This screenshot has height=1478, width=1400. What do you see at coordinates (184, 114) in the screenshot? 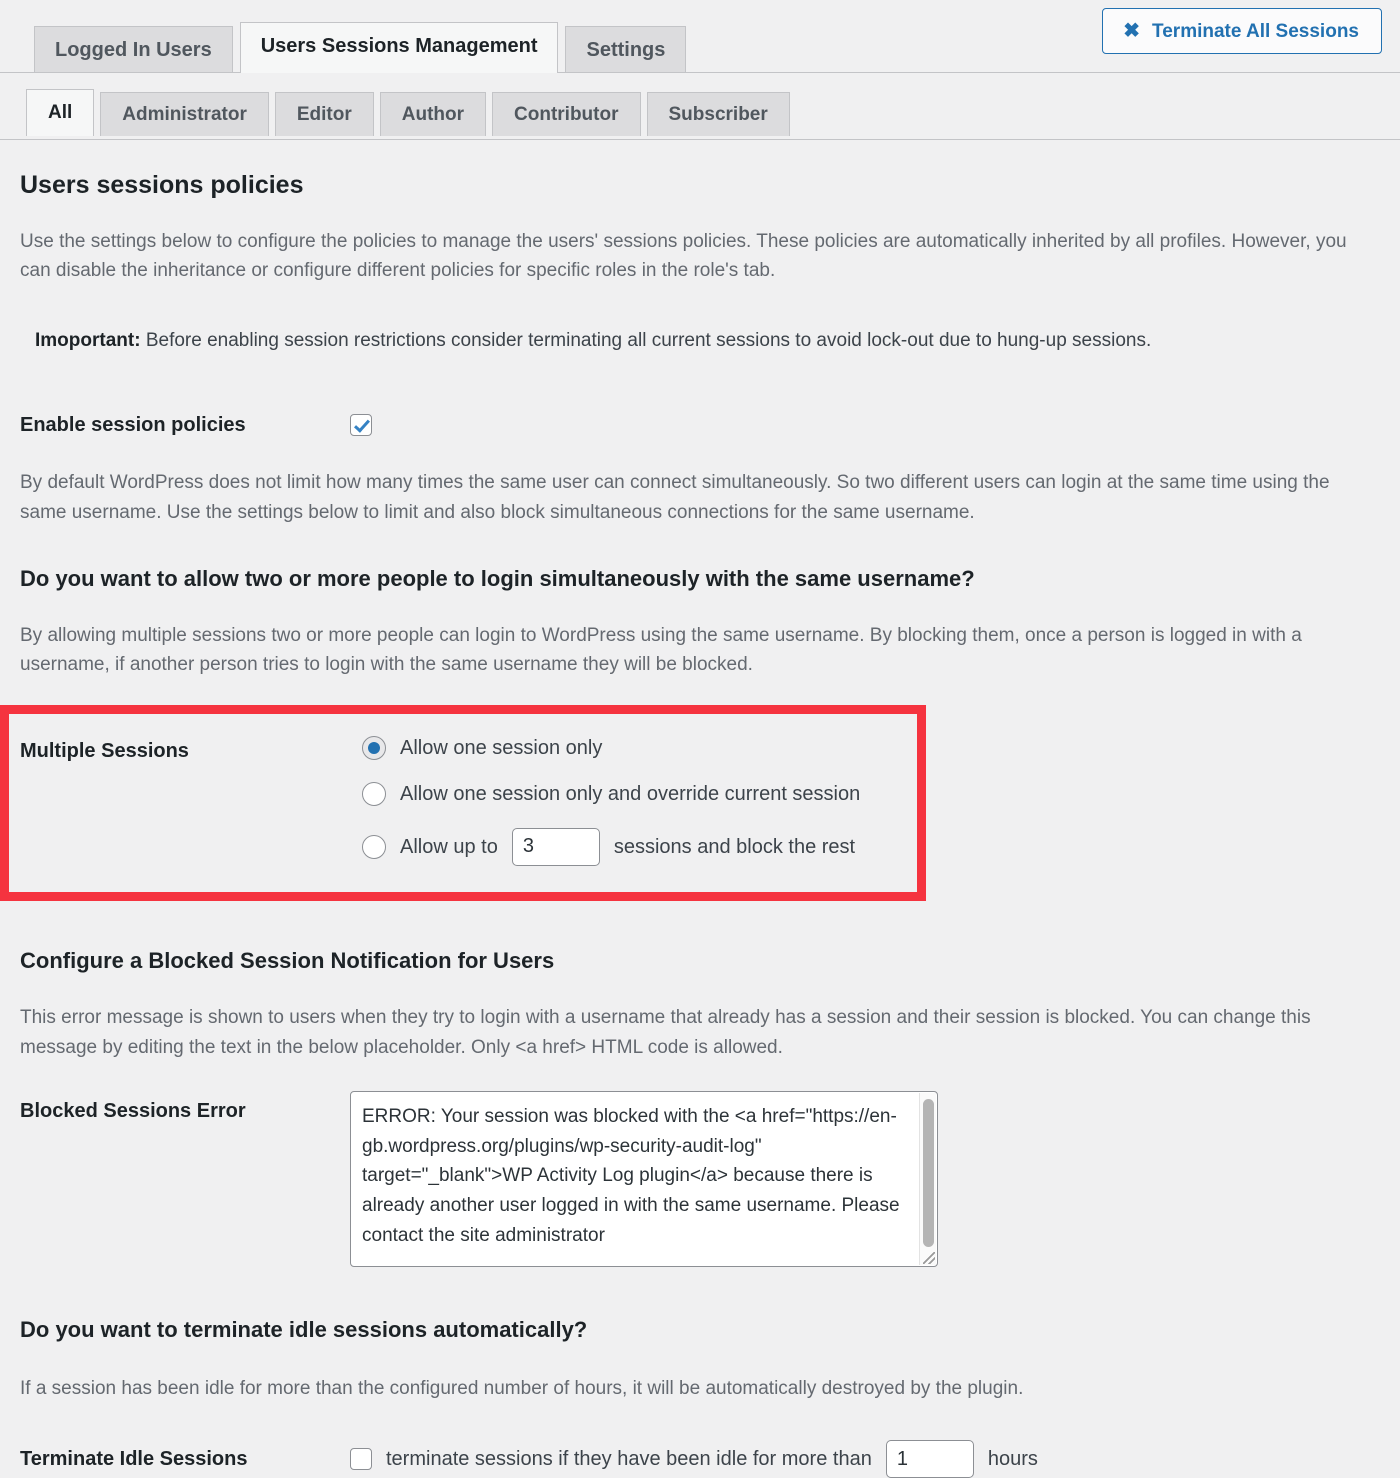
I see `role-tab-administrator: Administrator` at bounding box center [184, 114].